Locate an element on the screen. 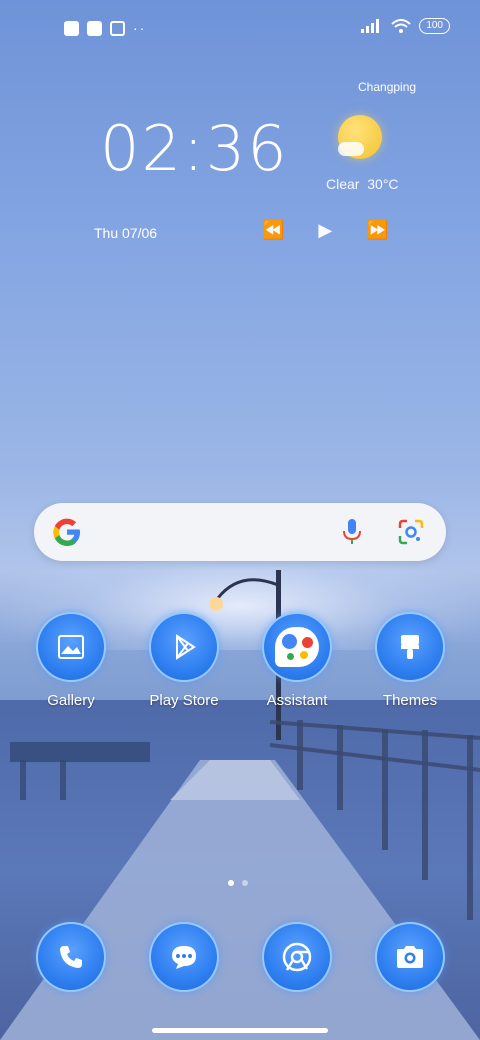 The height and width of the screenshot is (1040, 480). google-lens-icon is located at coordinates (411, 532).